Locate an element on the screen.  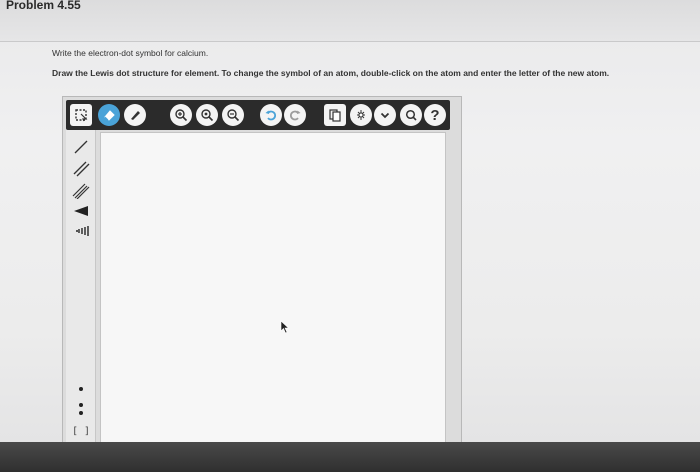
undo-icon is located at coordinates (271, 115).